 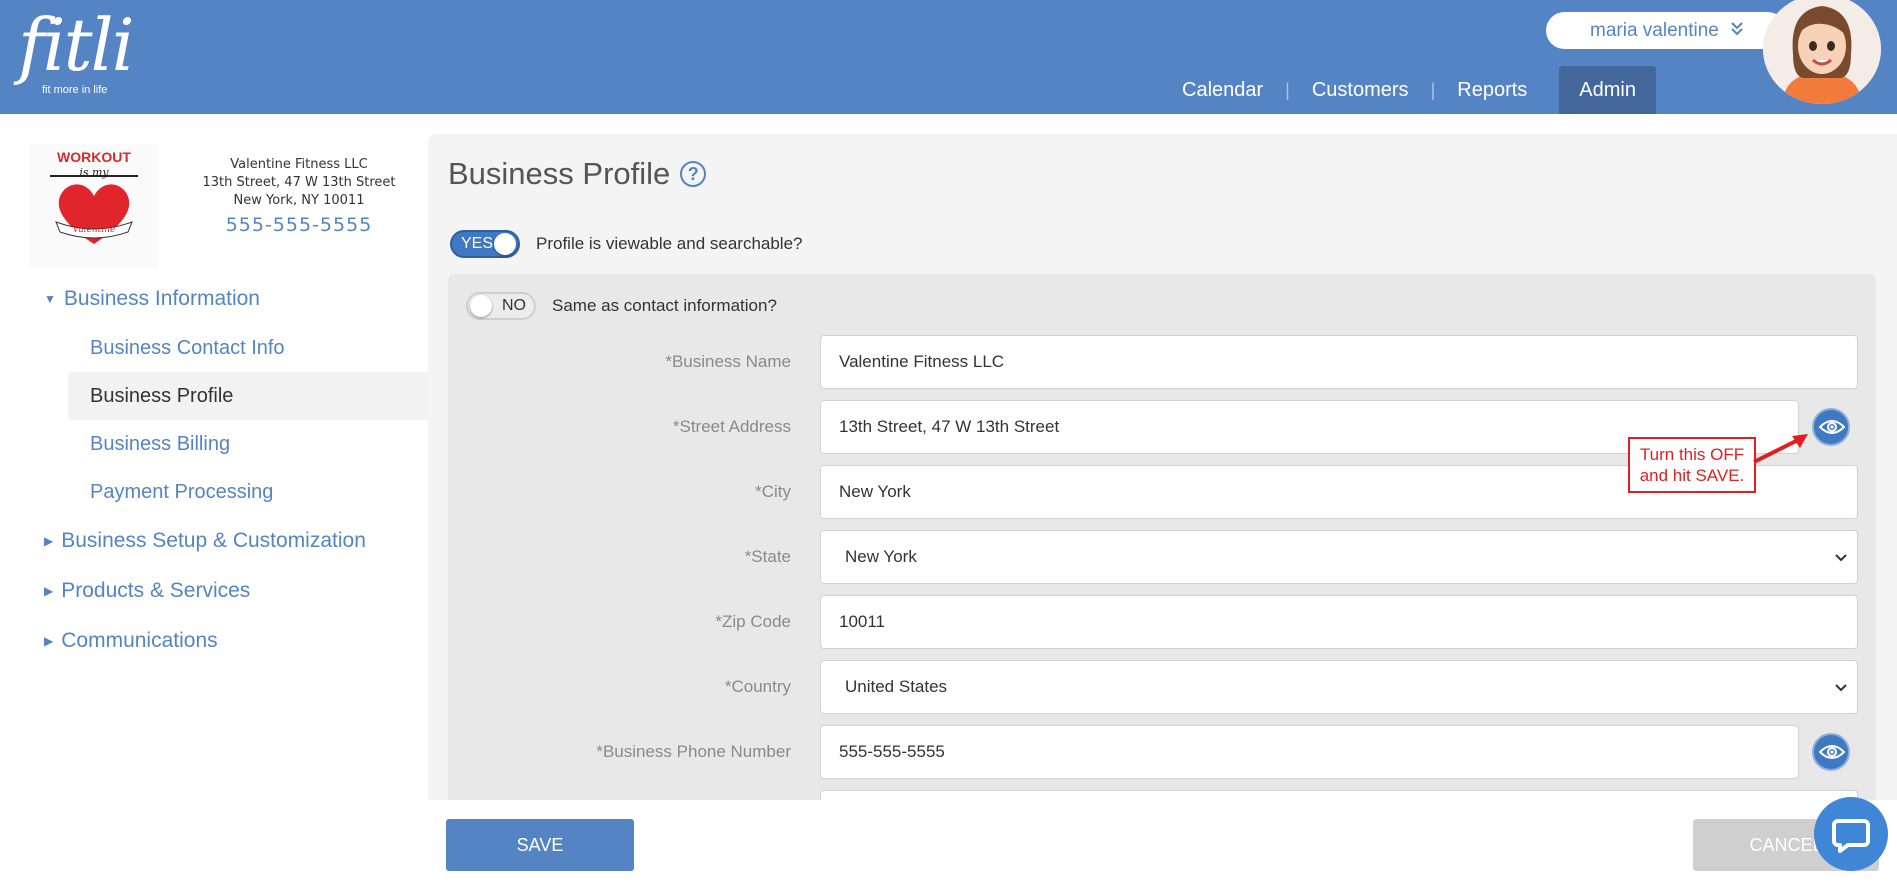 I want to click on nav-calendar: Calendar, so click(x=1222, y=90).